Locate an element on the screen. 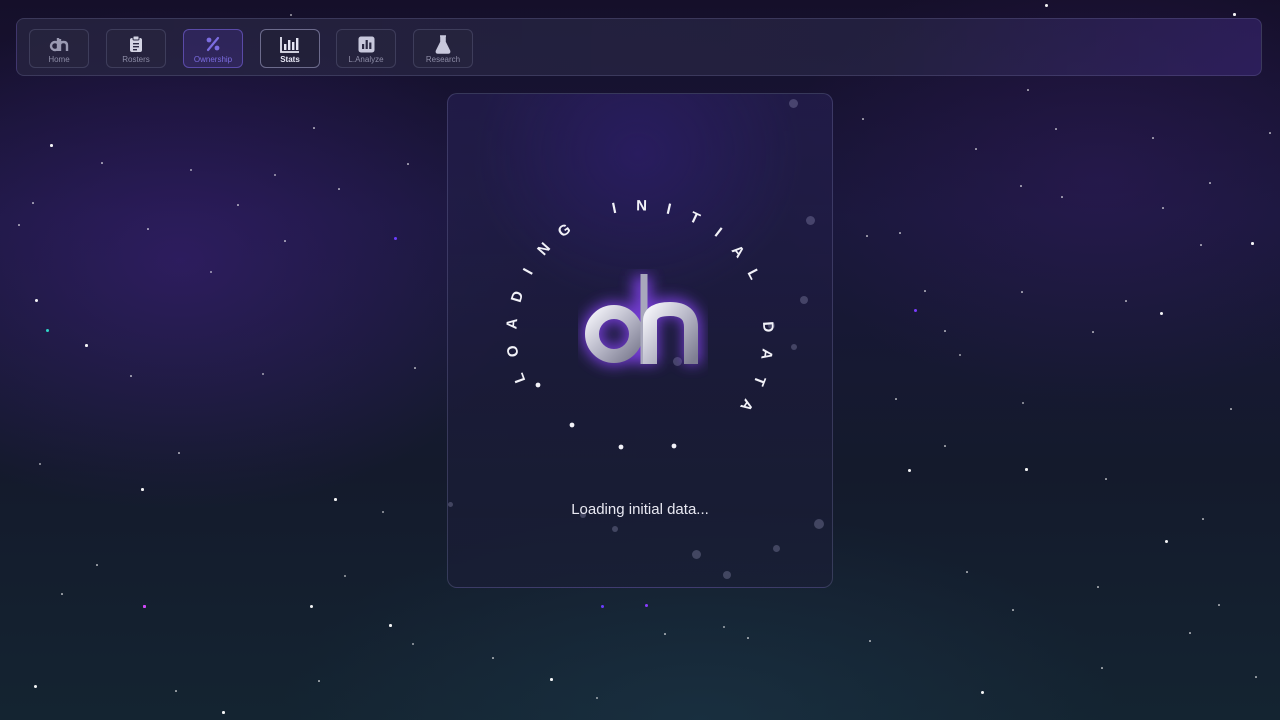 This screenshot has height=720, width=1280. nav-lanalyze-label: L.Analyze is located at coordinates (366, 59).